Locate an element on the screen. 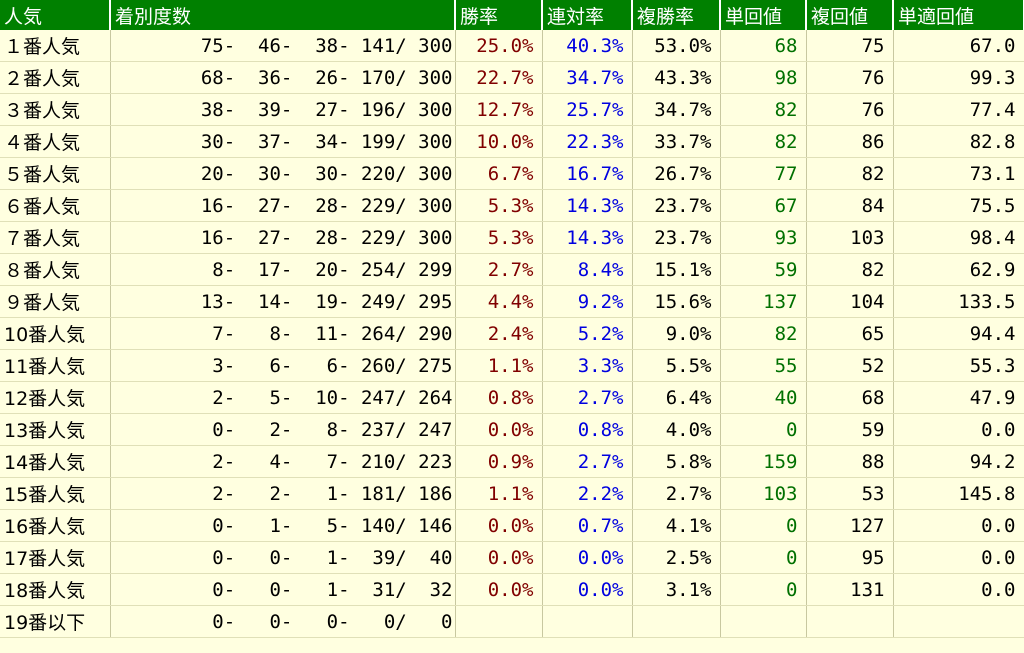 The width and height of the screenshot is (1024, 653). place-rate-cell: 6.4% is located at coordinates (676, 397).